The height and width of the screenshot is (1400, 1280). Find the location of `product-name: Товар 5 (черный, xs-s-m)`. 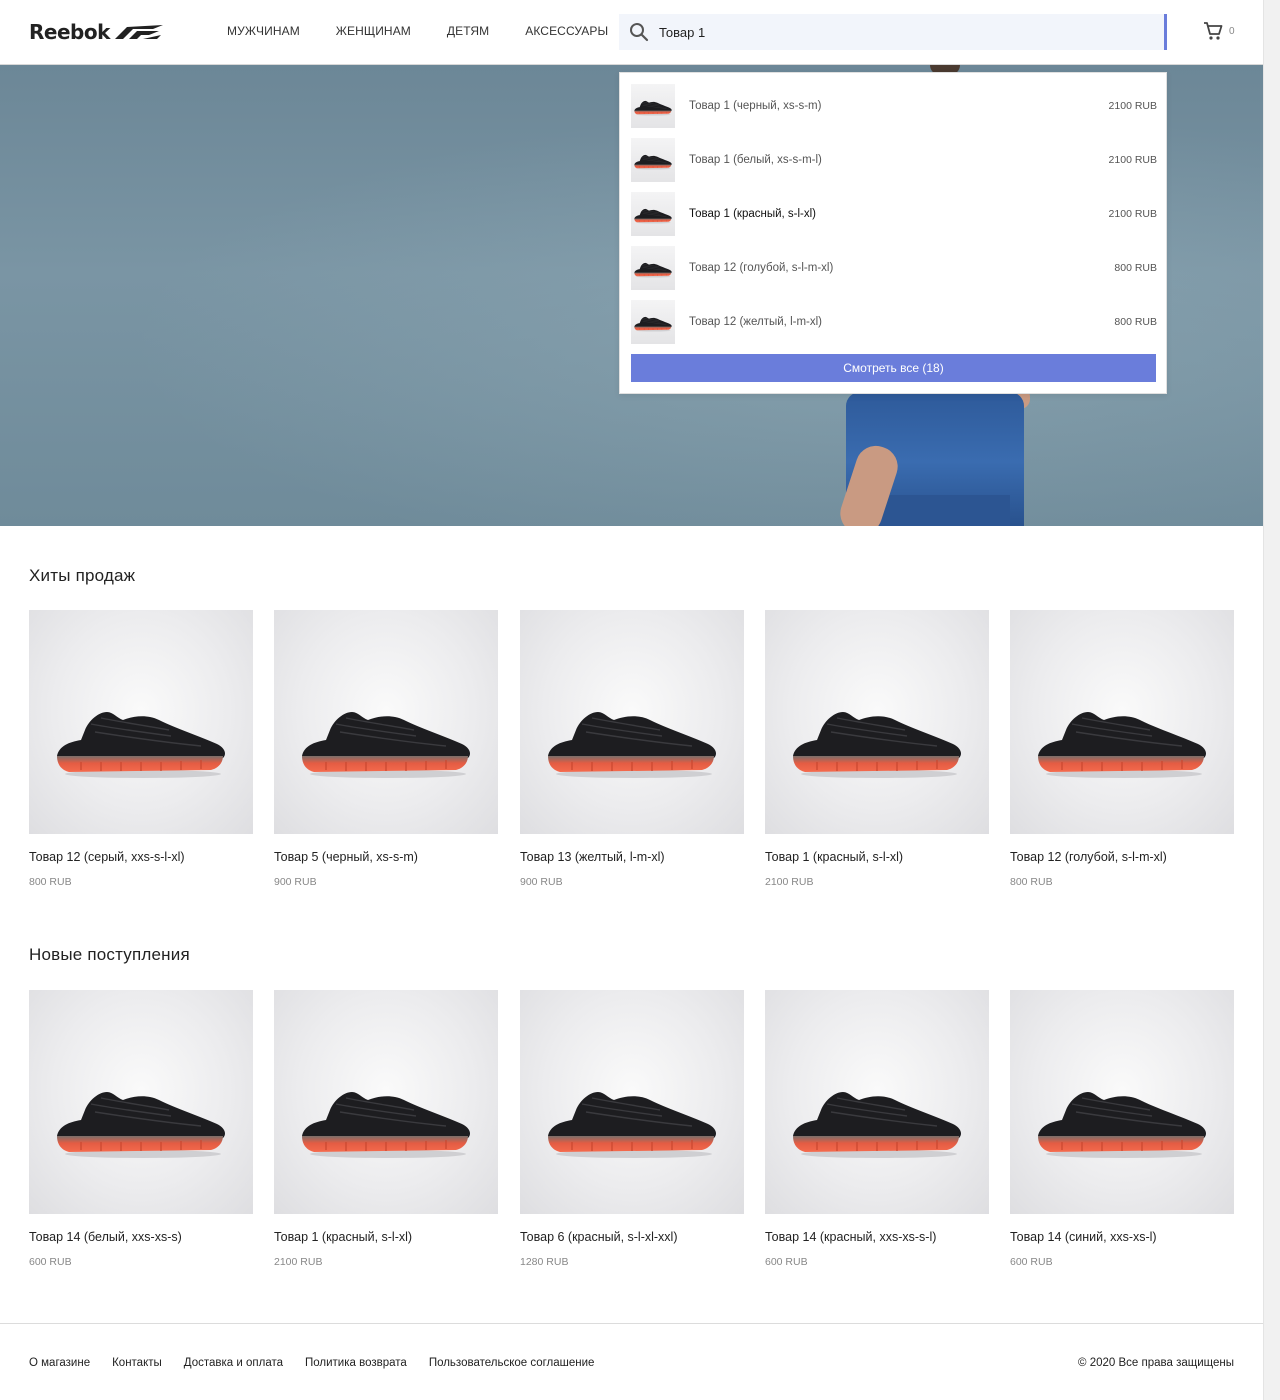

product-name: Товар 5 (черный, xs-s-m) is located at coordinates (346, 857).